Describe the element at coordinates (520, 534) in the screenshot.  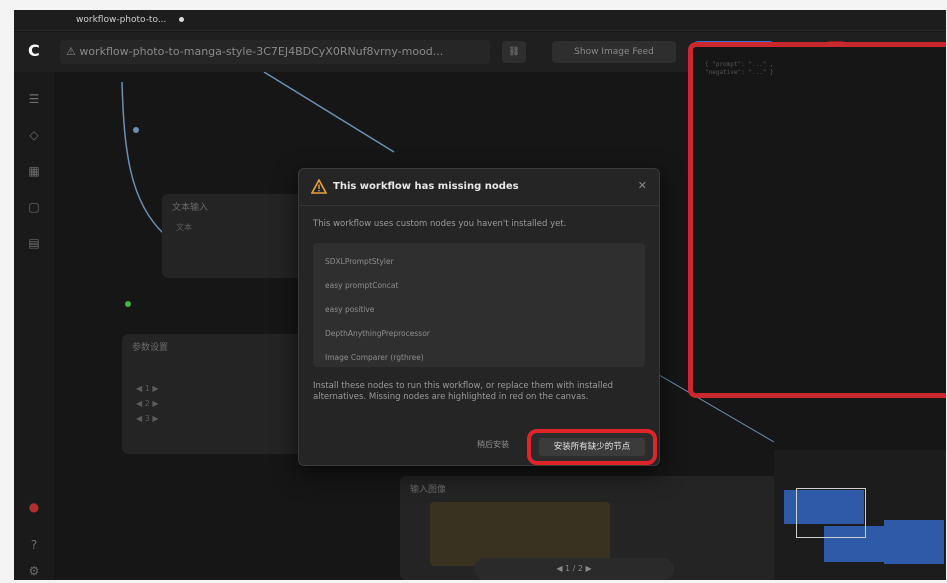
I see `image-preview` at that location.